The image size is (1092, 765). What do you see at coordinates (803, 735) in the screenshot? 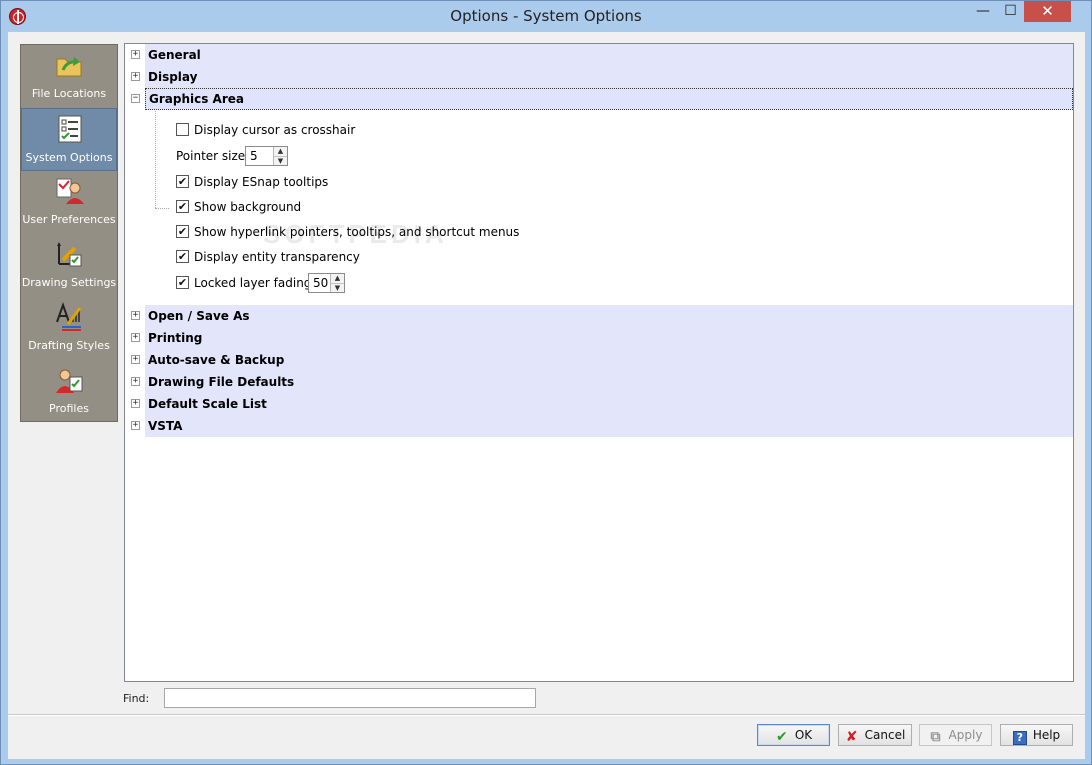
I see `ok-label: OK` at bounding box center [803, 735].